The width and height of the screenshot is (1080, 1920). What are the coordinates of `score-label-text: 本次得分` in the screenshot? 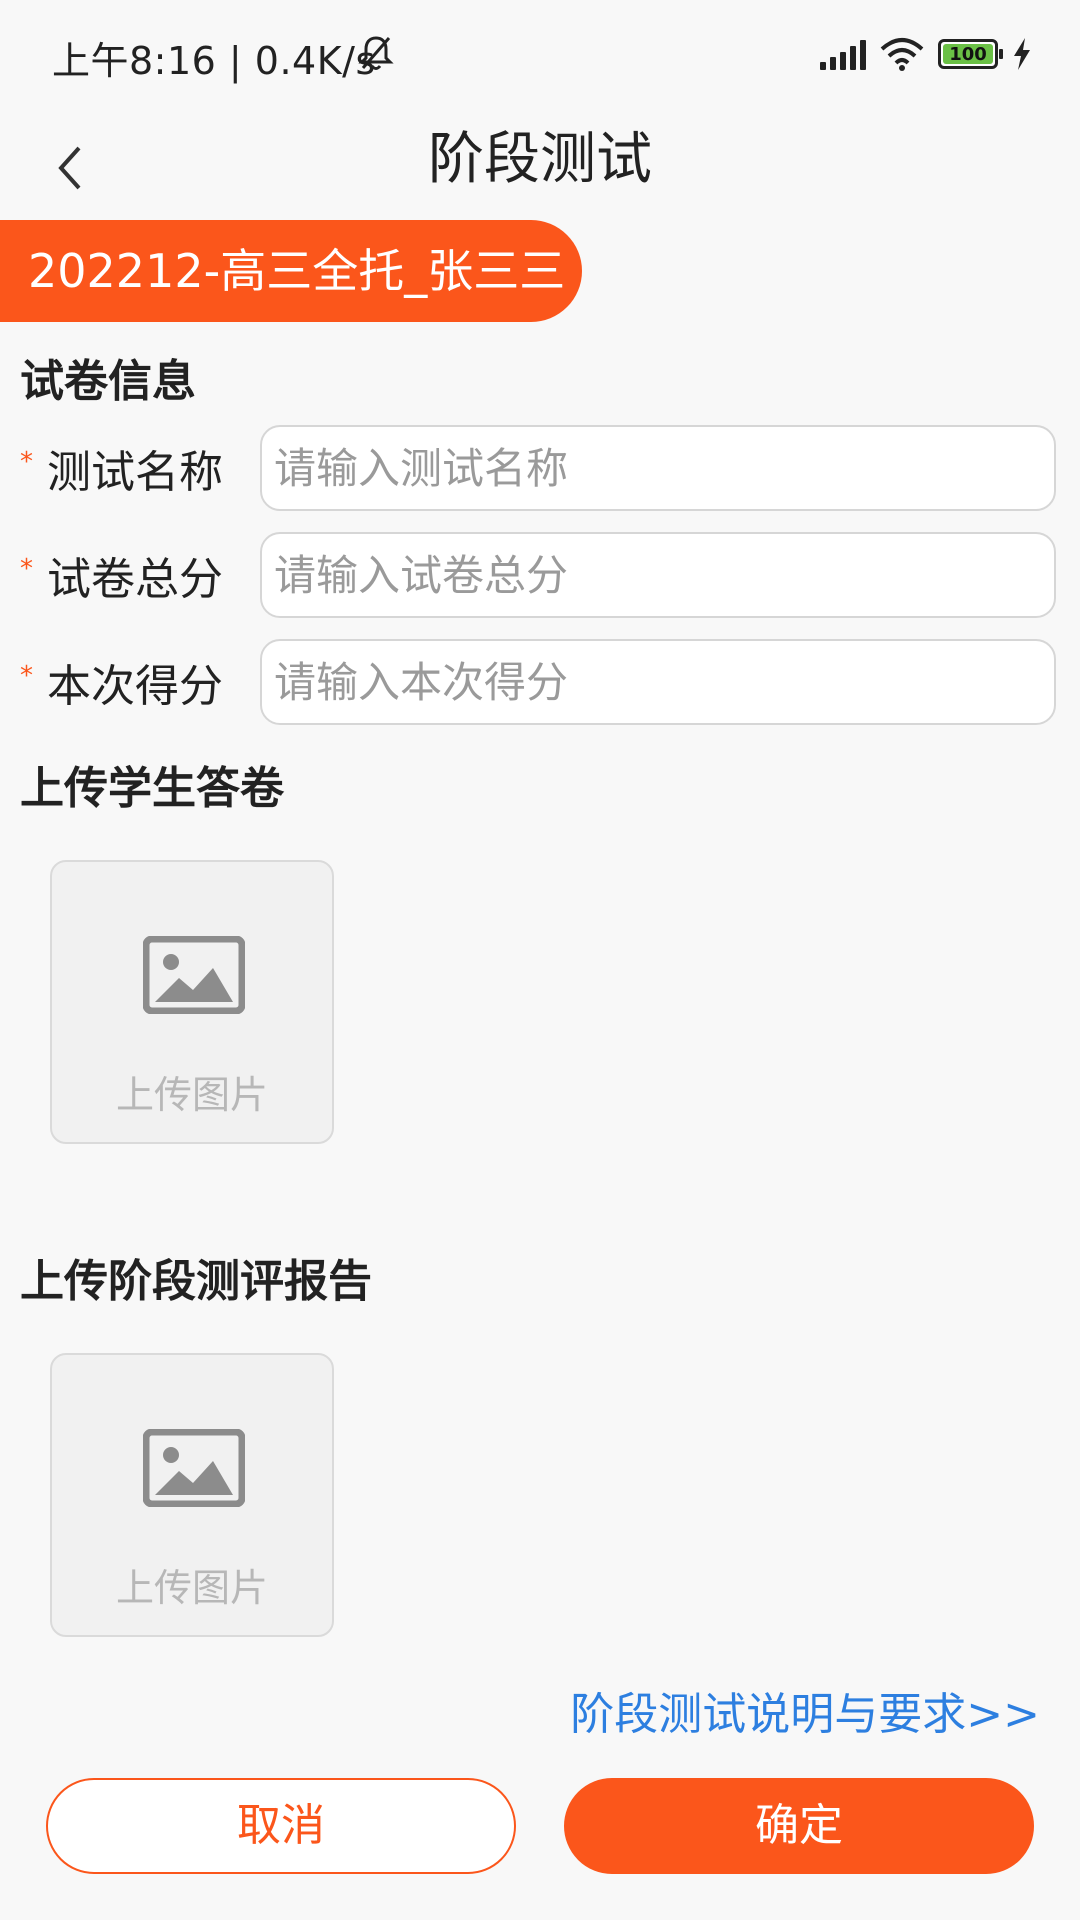 It's located at (135, 686).